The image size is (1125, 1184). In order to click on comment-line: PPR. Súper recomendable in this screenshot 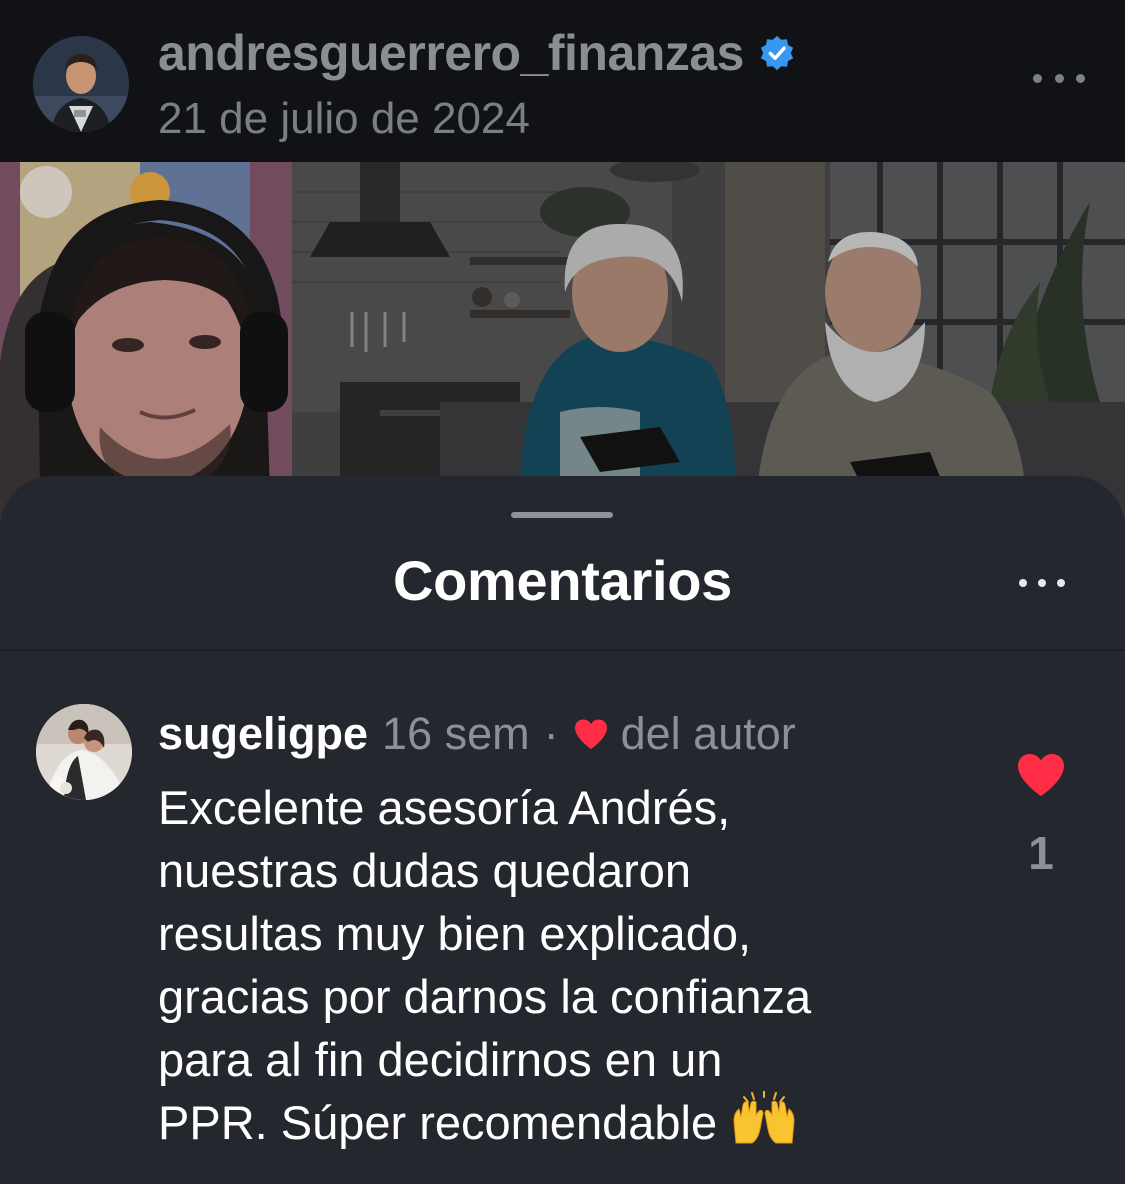, I will do `click(438, 1122)`.